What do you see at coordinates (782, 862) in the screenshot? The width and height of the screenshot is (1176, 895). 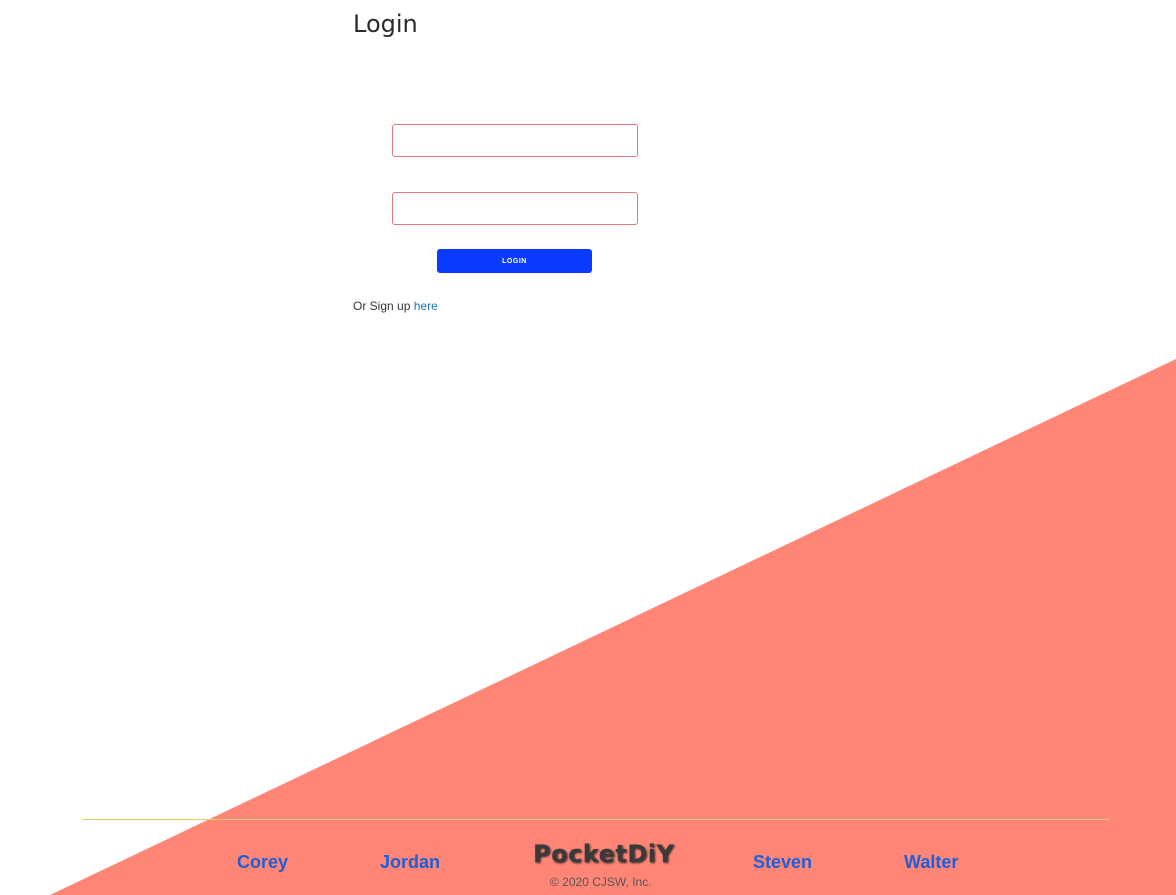 I see `footer-link-steven: Steven` at bounding box center [782, 862].